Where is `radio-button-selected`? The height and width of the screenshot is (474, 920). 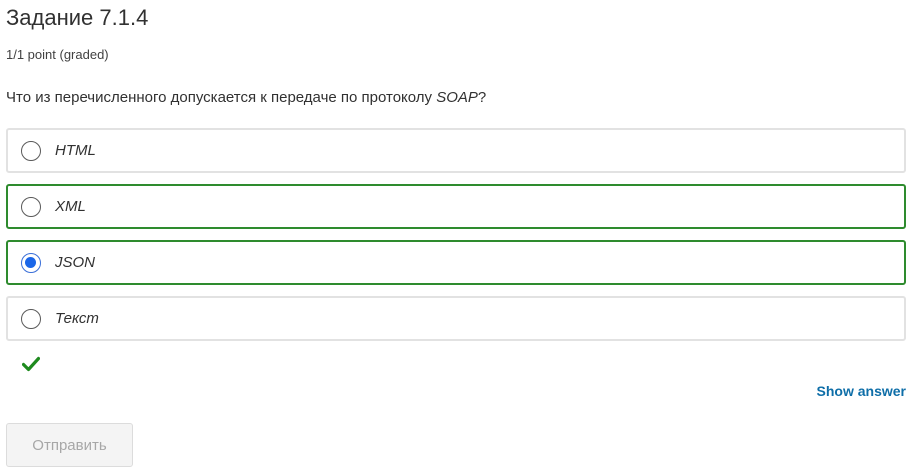 radio-button-selected is located at coordinates (31, 263).